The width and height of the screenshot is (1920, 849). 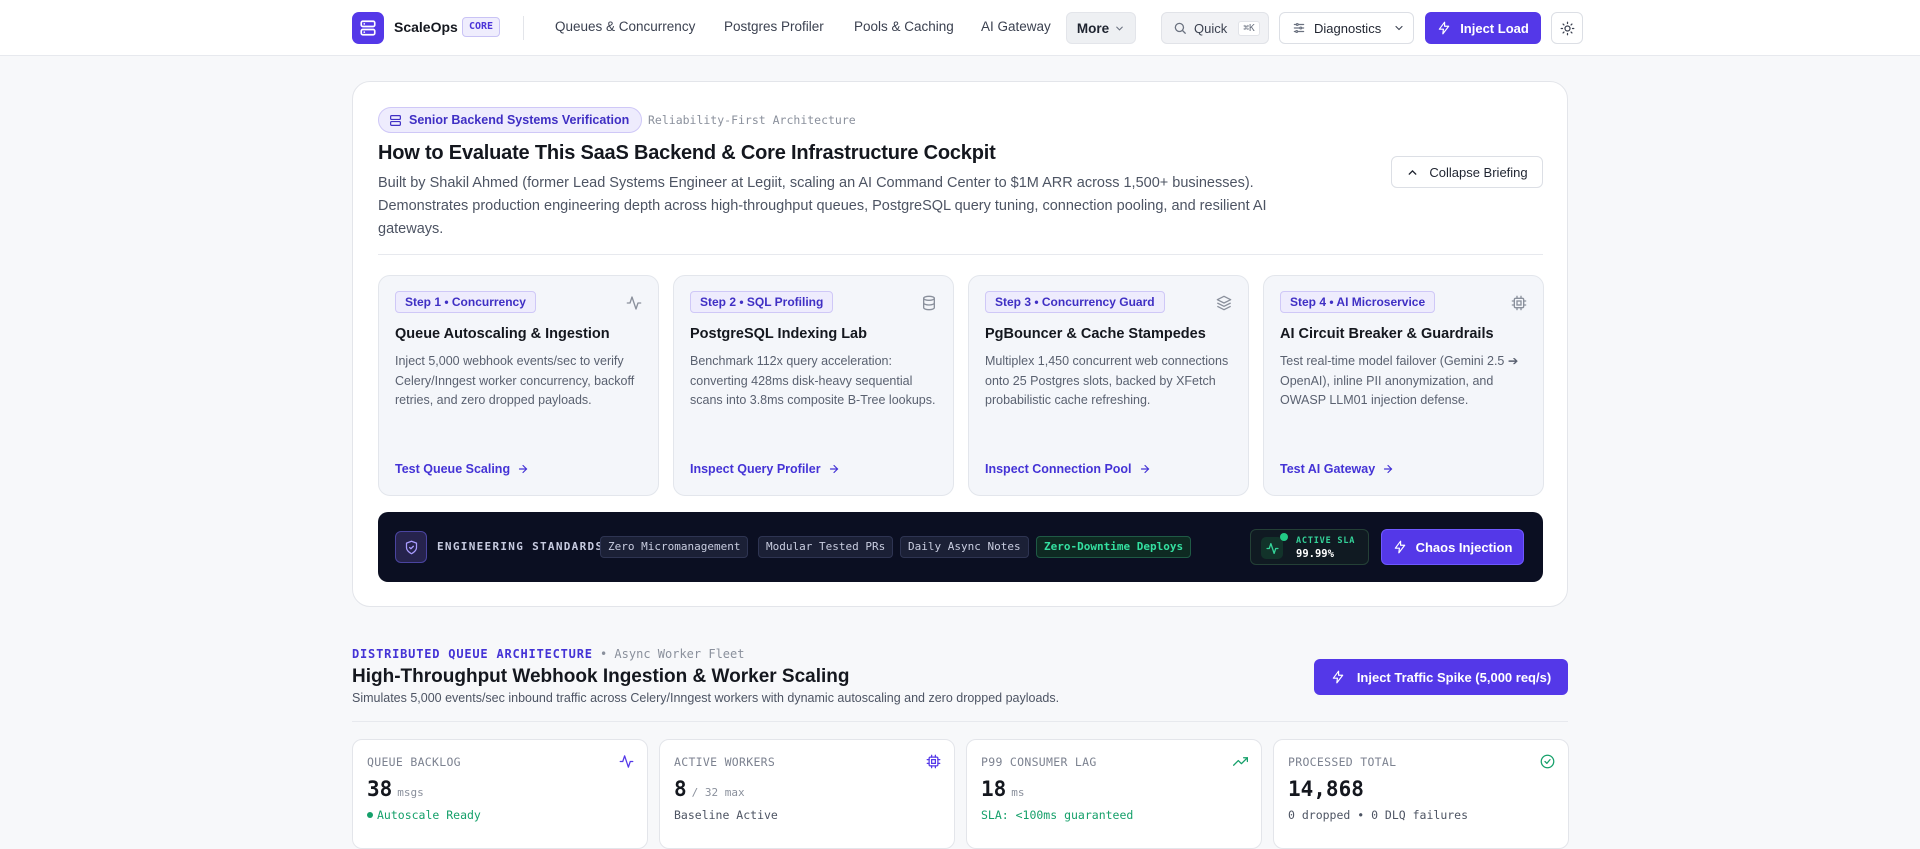 What do you see at coordinates (625, 26) in the screenshot?
I see `nav-queues-concurrency: Queues & Concurrency` at bounding box center [625, 26].